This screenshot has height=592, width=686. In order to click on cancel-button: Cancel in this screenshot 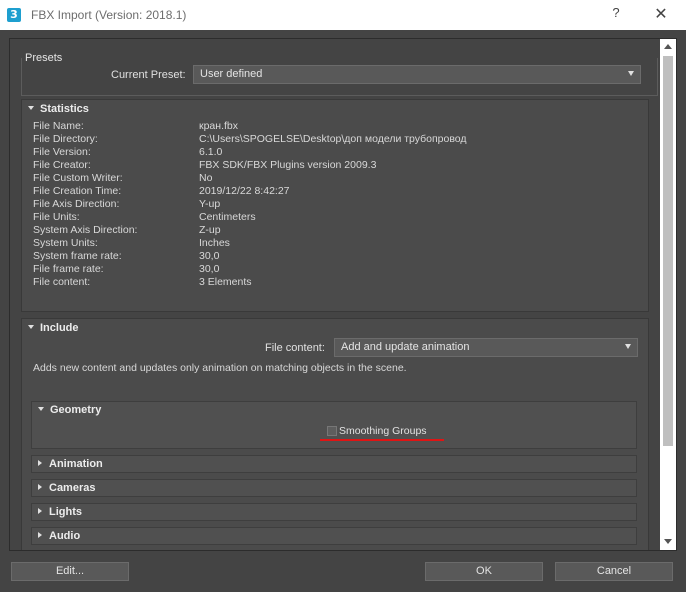, I will do `click(614, 571)`.